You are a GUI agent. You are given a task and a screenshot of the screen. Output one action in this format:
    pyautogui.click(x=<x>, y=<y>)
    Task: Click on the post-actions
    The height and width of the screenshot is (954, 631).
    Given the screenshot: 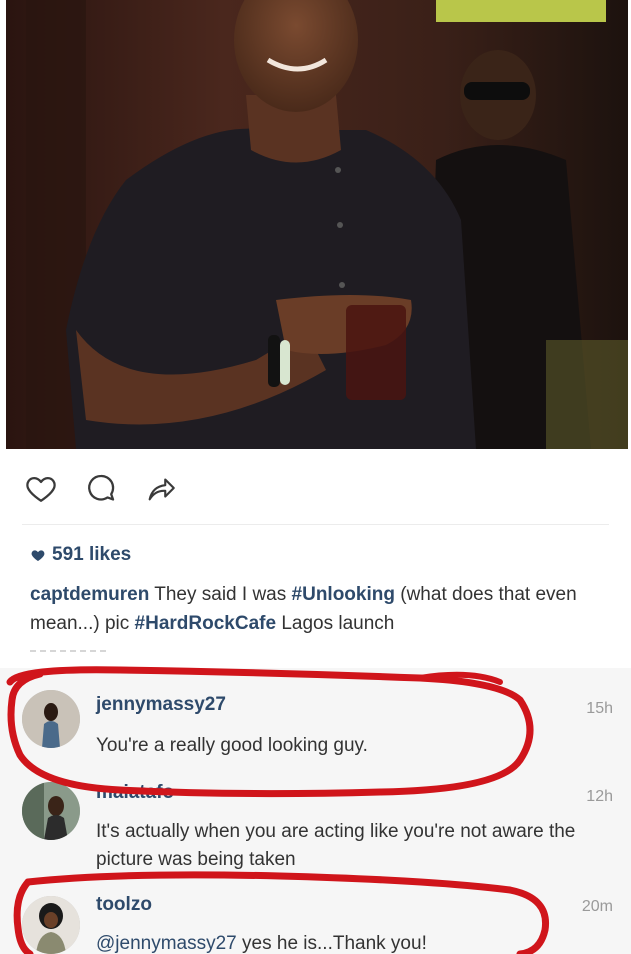 What is the action you would take?
    pyautogui.click(x=101, y=488)
    